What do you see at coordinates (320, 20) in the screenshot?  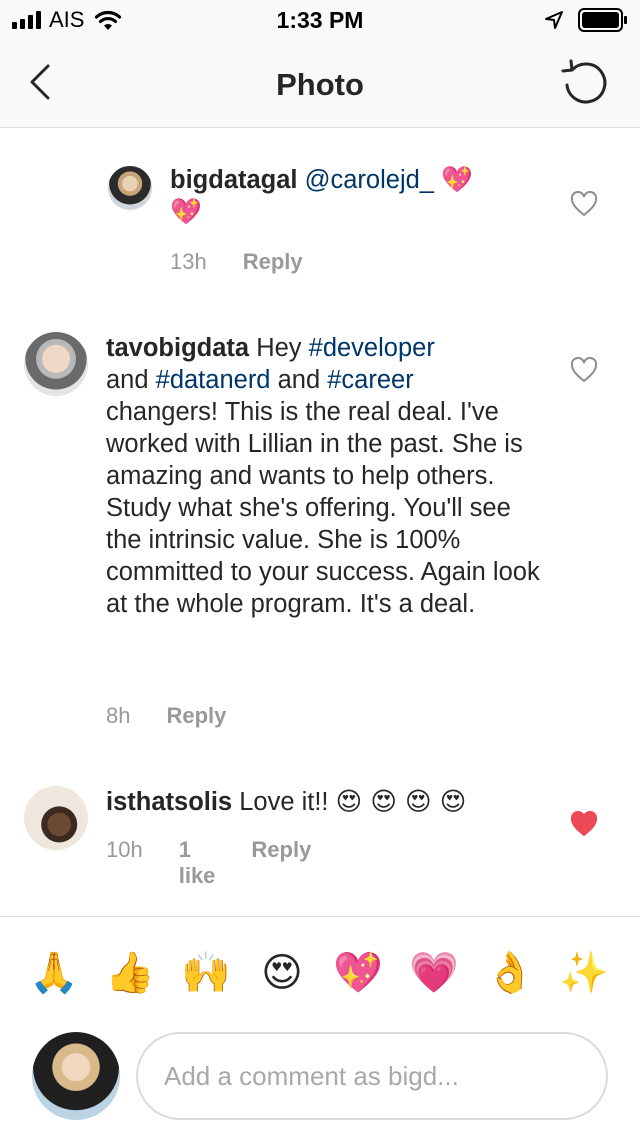 I see `status-bar: AIS 1:33 PM` at bounding box center [320, 20].